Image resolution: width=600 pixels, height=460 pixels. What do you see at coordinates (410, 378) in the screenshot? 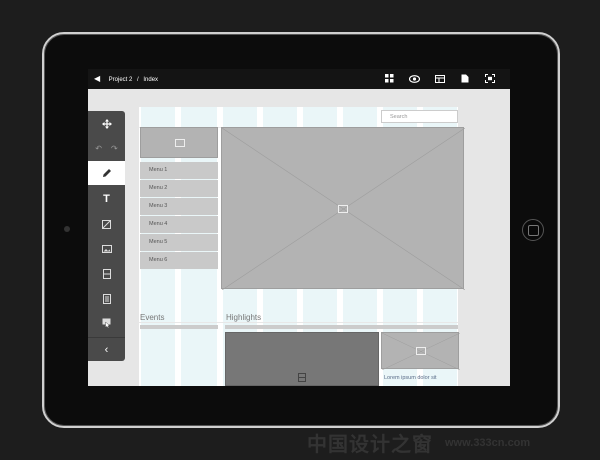
I see `highlight-caption: Lorem ipsum dolor sit` at bounding box center [410, 378].